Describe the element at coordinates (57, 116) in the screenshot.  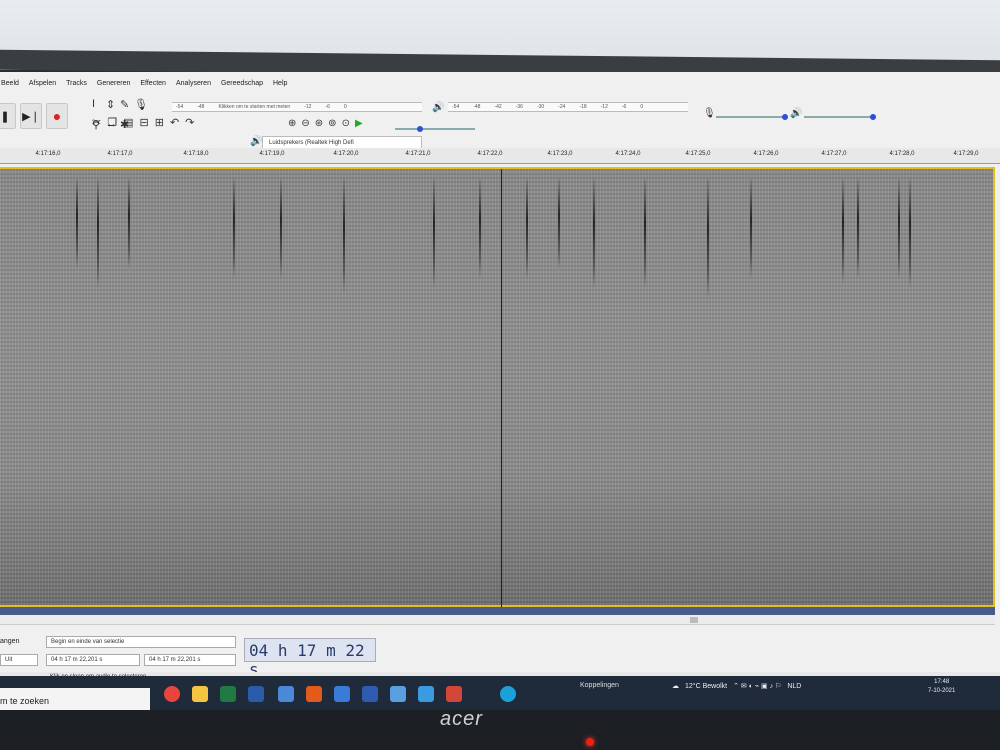
I see `record-button: ●` at that location.